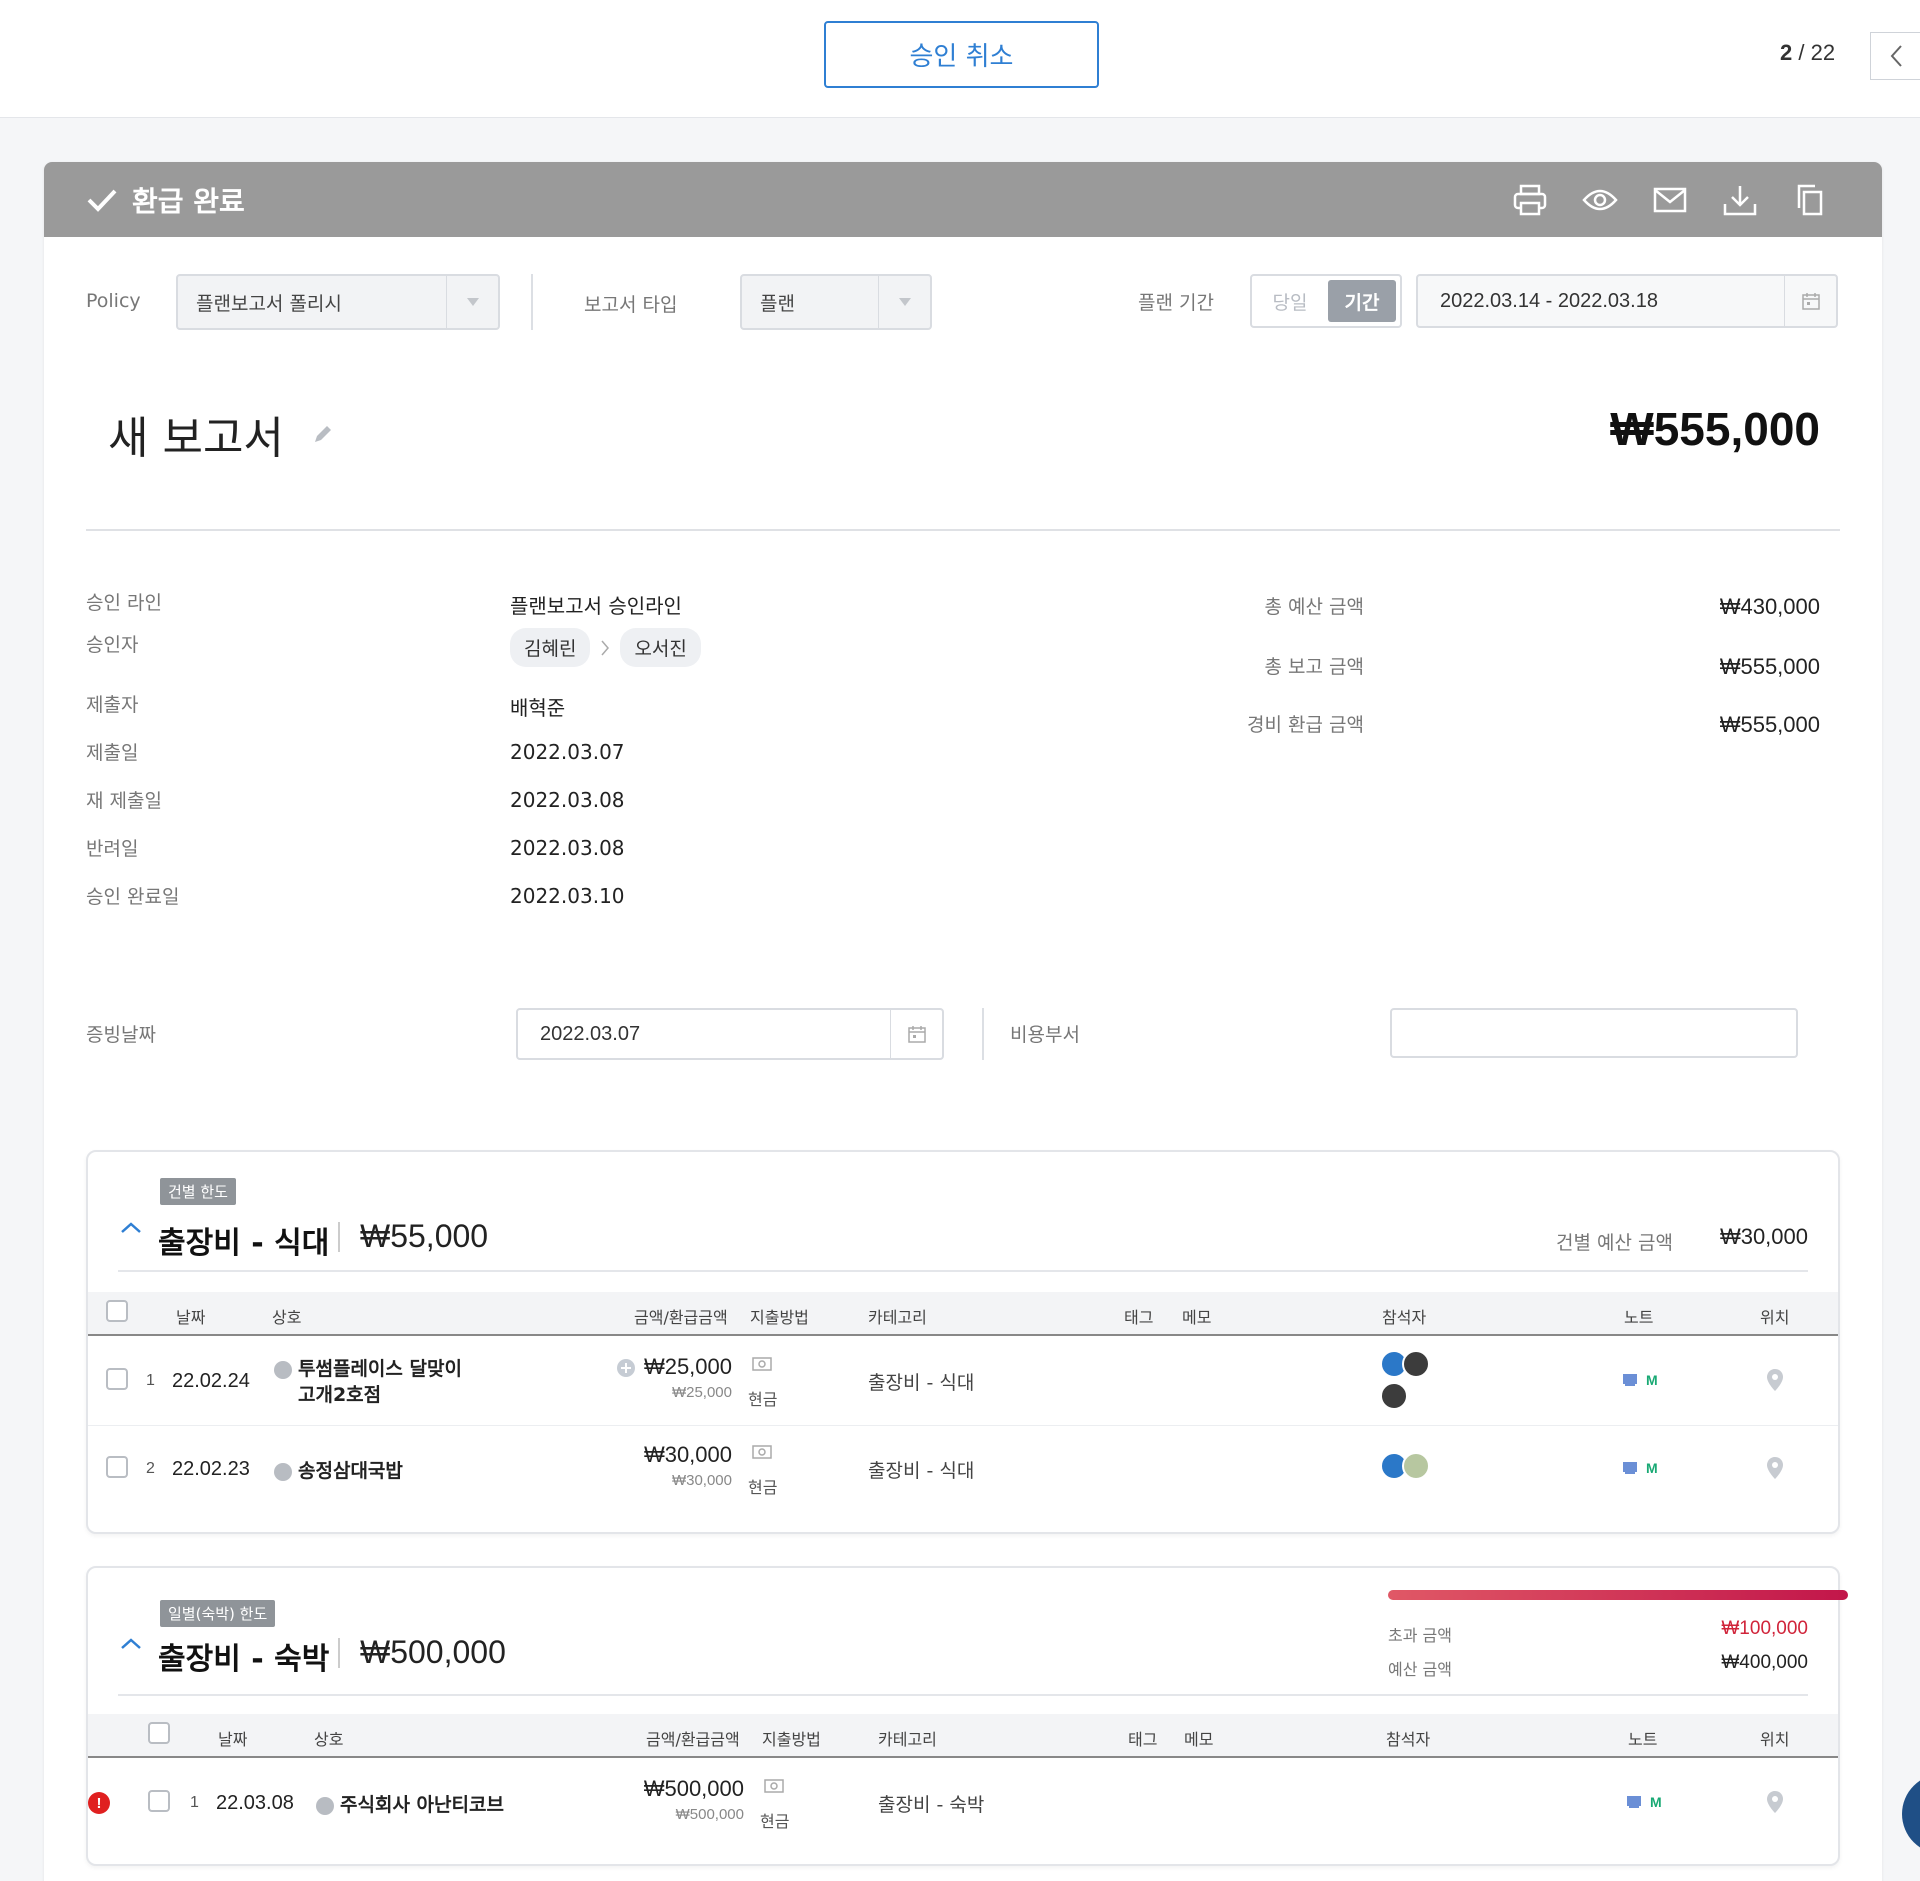 This screenshot has width=1920, height=1881. What do you see at coordinates (325, 1805) in the screenshot?
I see `merchant-icon` at bounding box center [325, 1805].